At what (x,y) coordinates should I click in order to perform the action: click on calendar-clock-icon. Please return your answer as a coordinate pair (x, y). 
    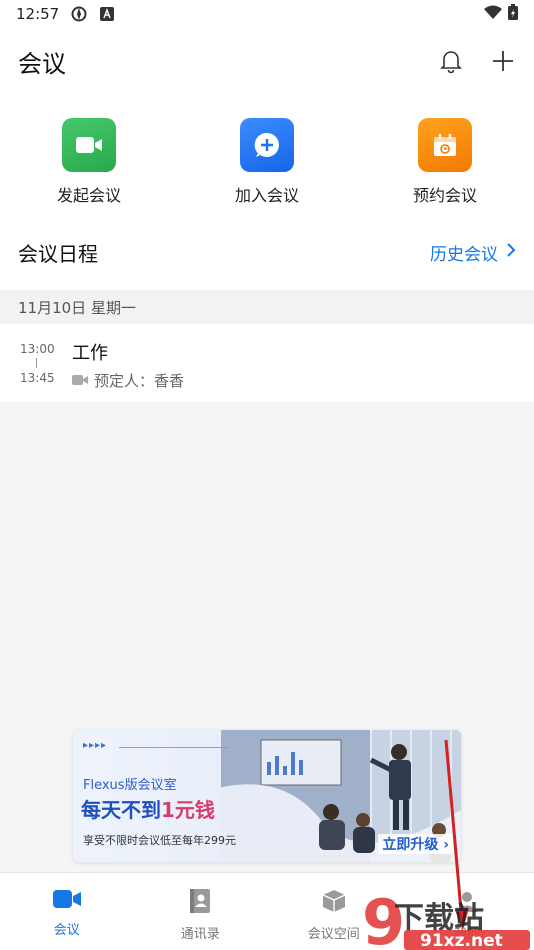
    Looking at the image, I should click on (445, 145).